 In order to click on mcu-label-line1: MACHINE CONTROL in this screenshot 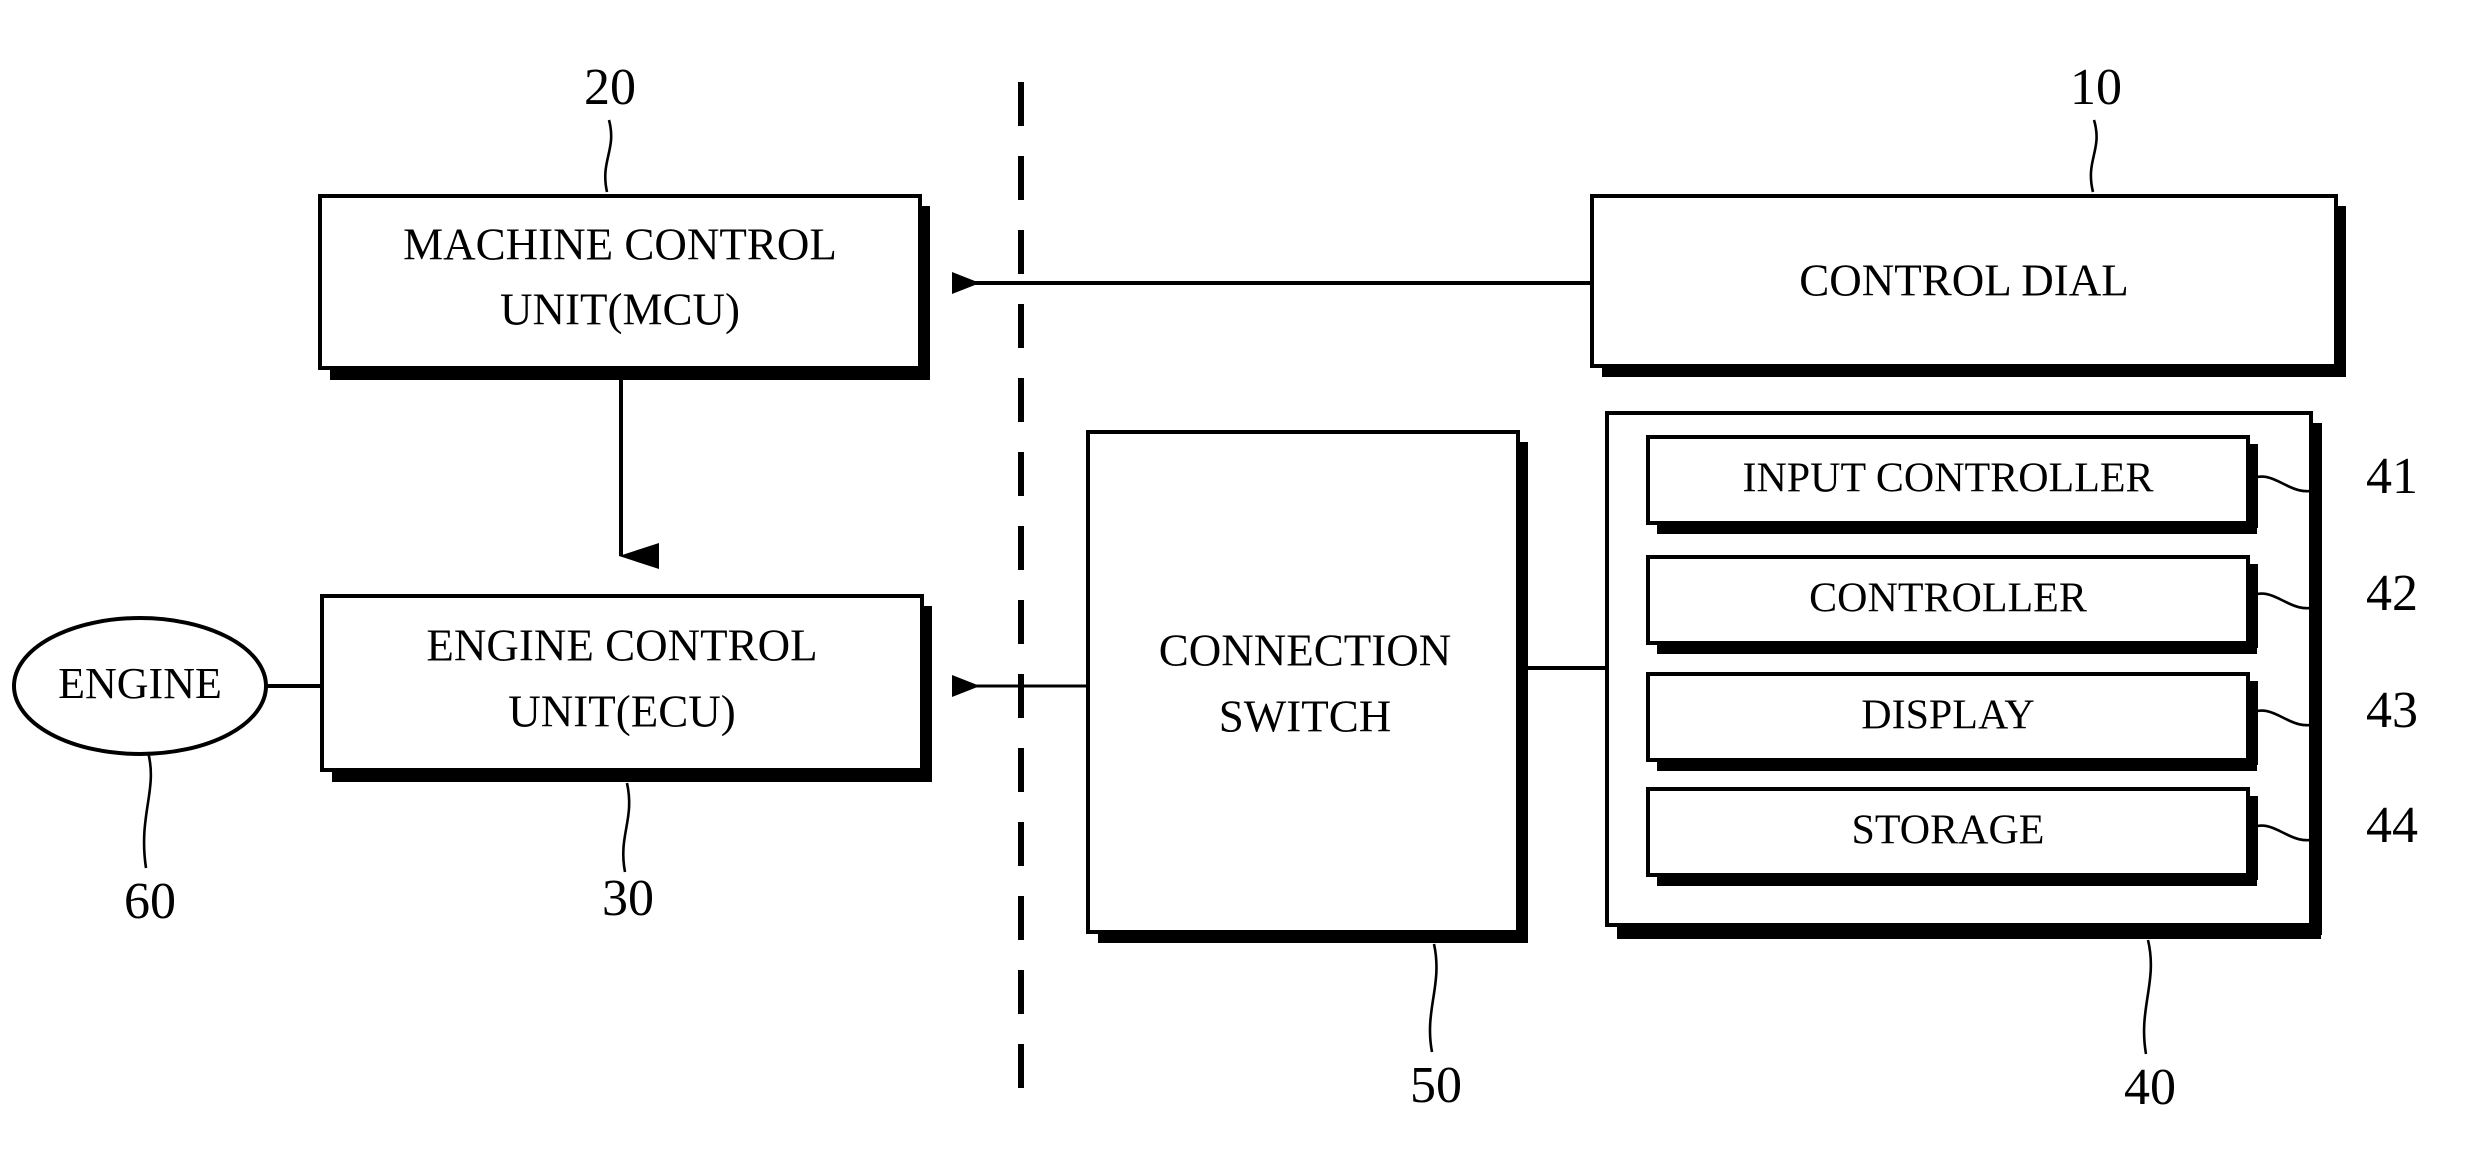, I will do `click(620, 244)`.